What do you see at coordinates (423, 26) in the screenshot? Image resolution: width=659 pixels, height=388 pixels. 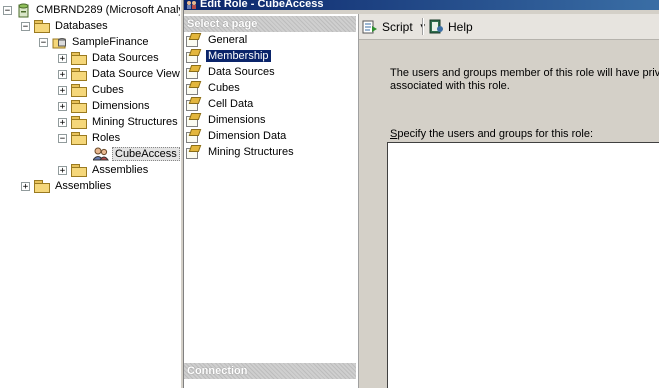 I see `toolbar-separator` at bounding box center [423, 26].